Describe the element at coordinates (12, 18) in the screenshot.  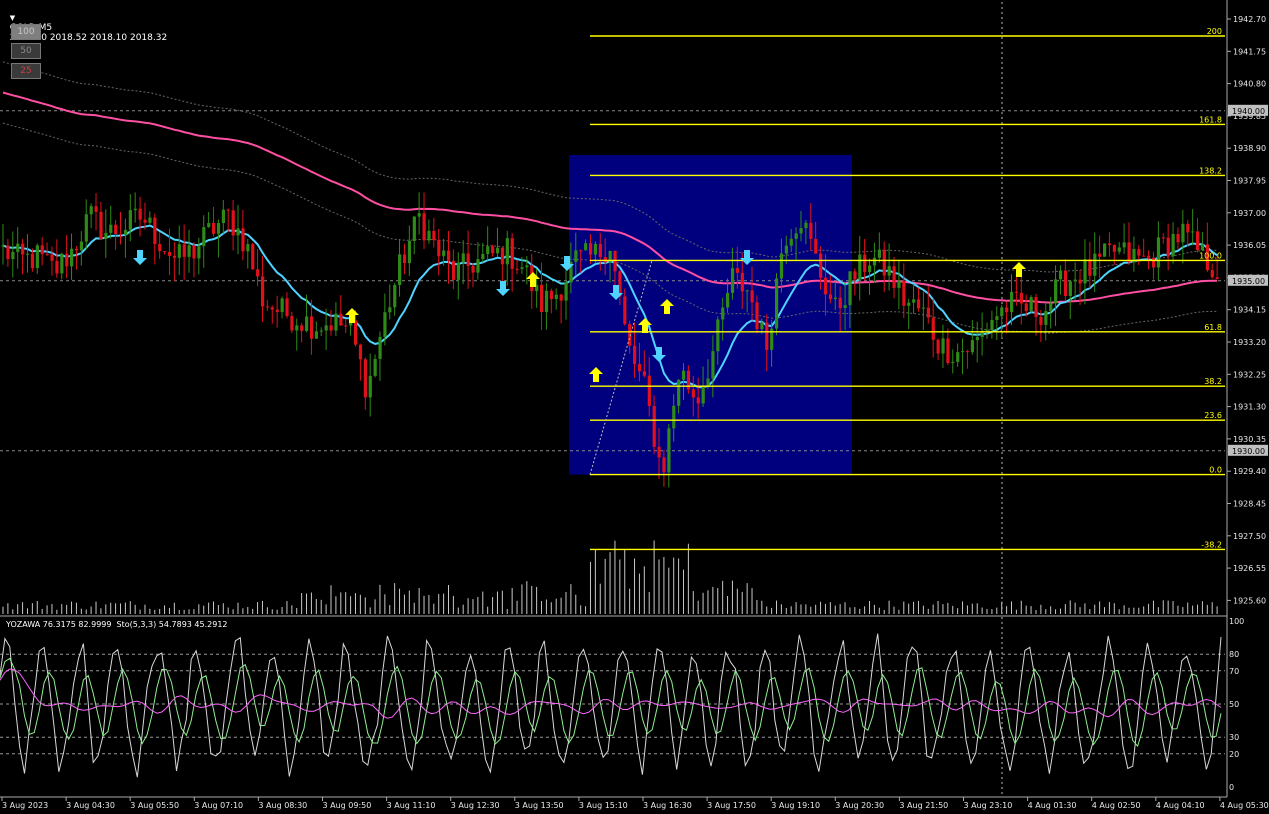
I see `dropdown-triangle-icon: ▼` at that location.